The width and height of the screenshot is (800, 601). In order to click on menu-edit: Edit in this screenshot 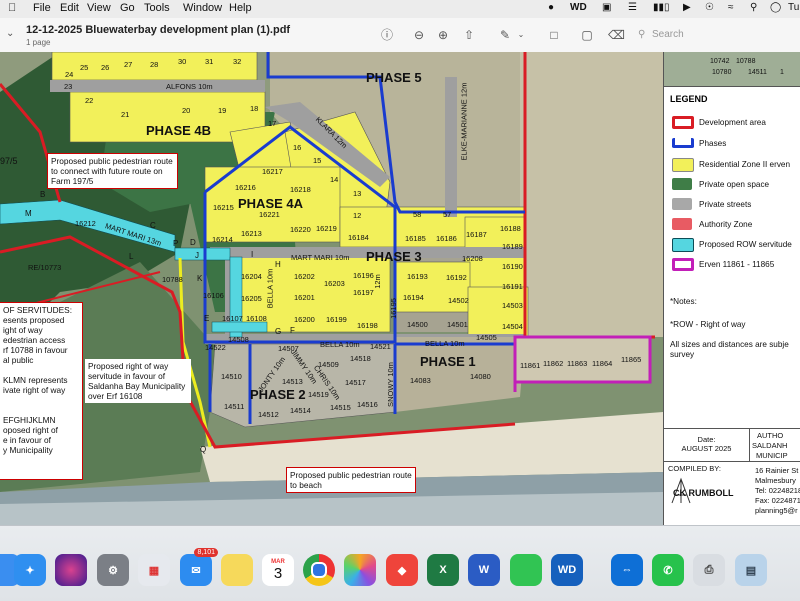, I will do `click(69, 8)`.